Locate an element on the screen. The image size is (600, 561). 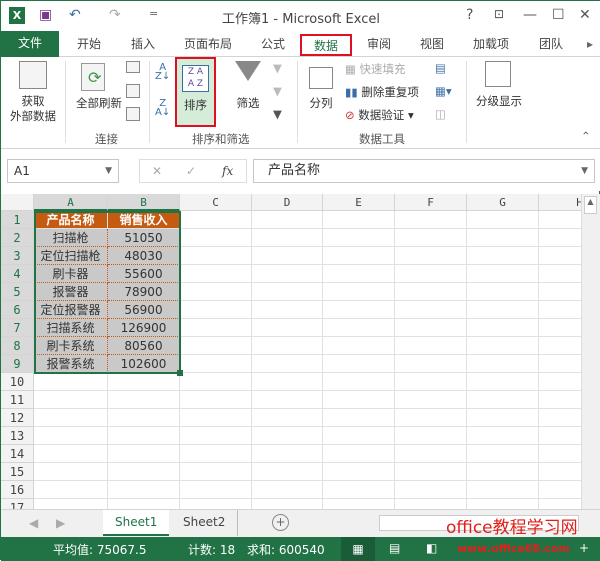
cell-f4 is located at coordinates (431, 274).